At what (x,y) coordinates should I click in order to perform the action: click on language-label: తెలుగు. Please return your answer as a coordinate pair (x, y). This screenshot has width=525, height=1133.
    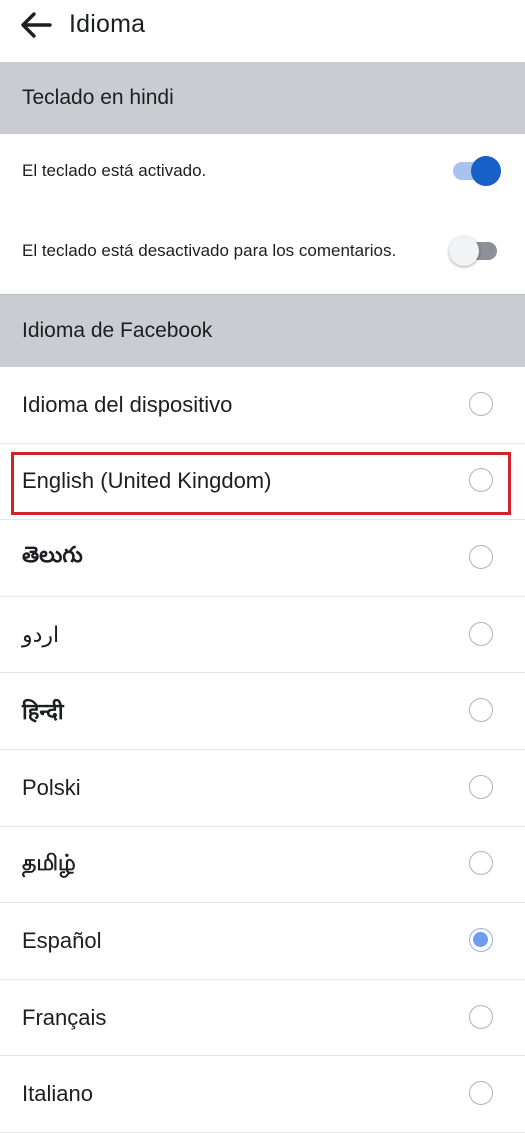
    Looking at the image, I should click on (52, 555).